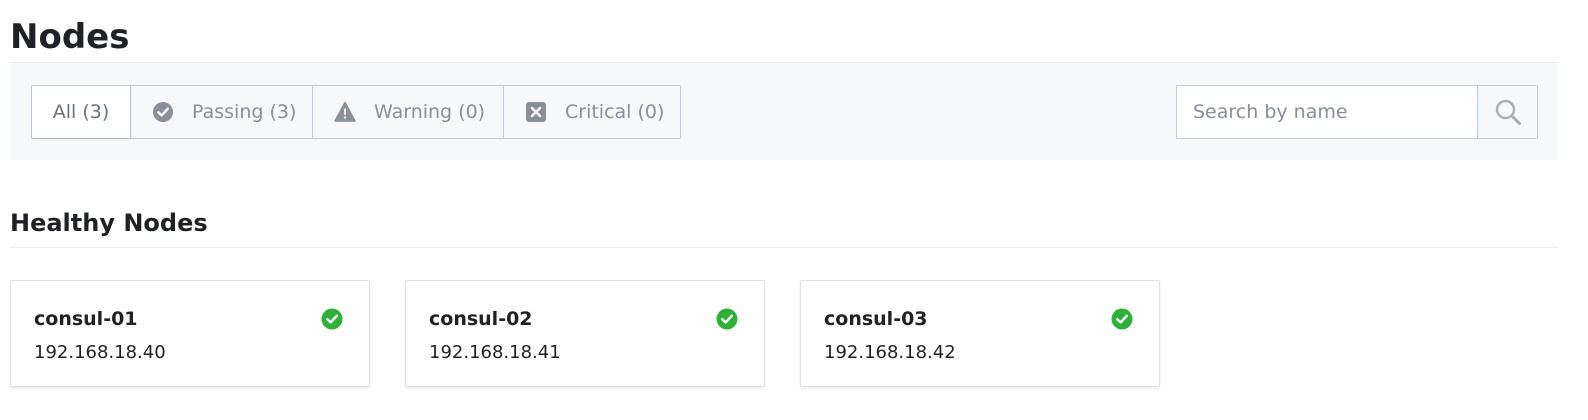  I want to click on tab-all: All (3), so click(81, 112).